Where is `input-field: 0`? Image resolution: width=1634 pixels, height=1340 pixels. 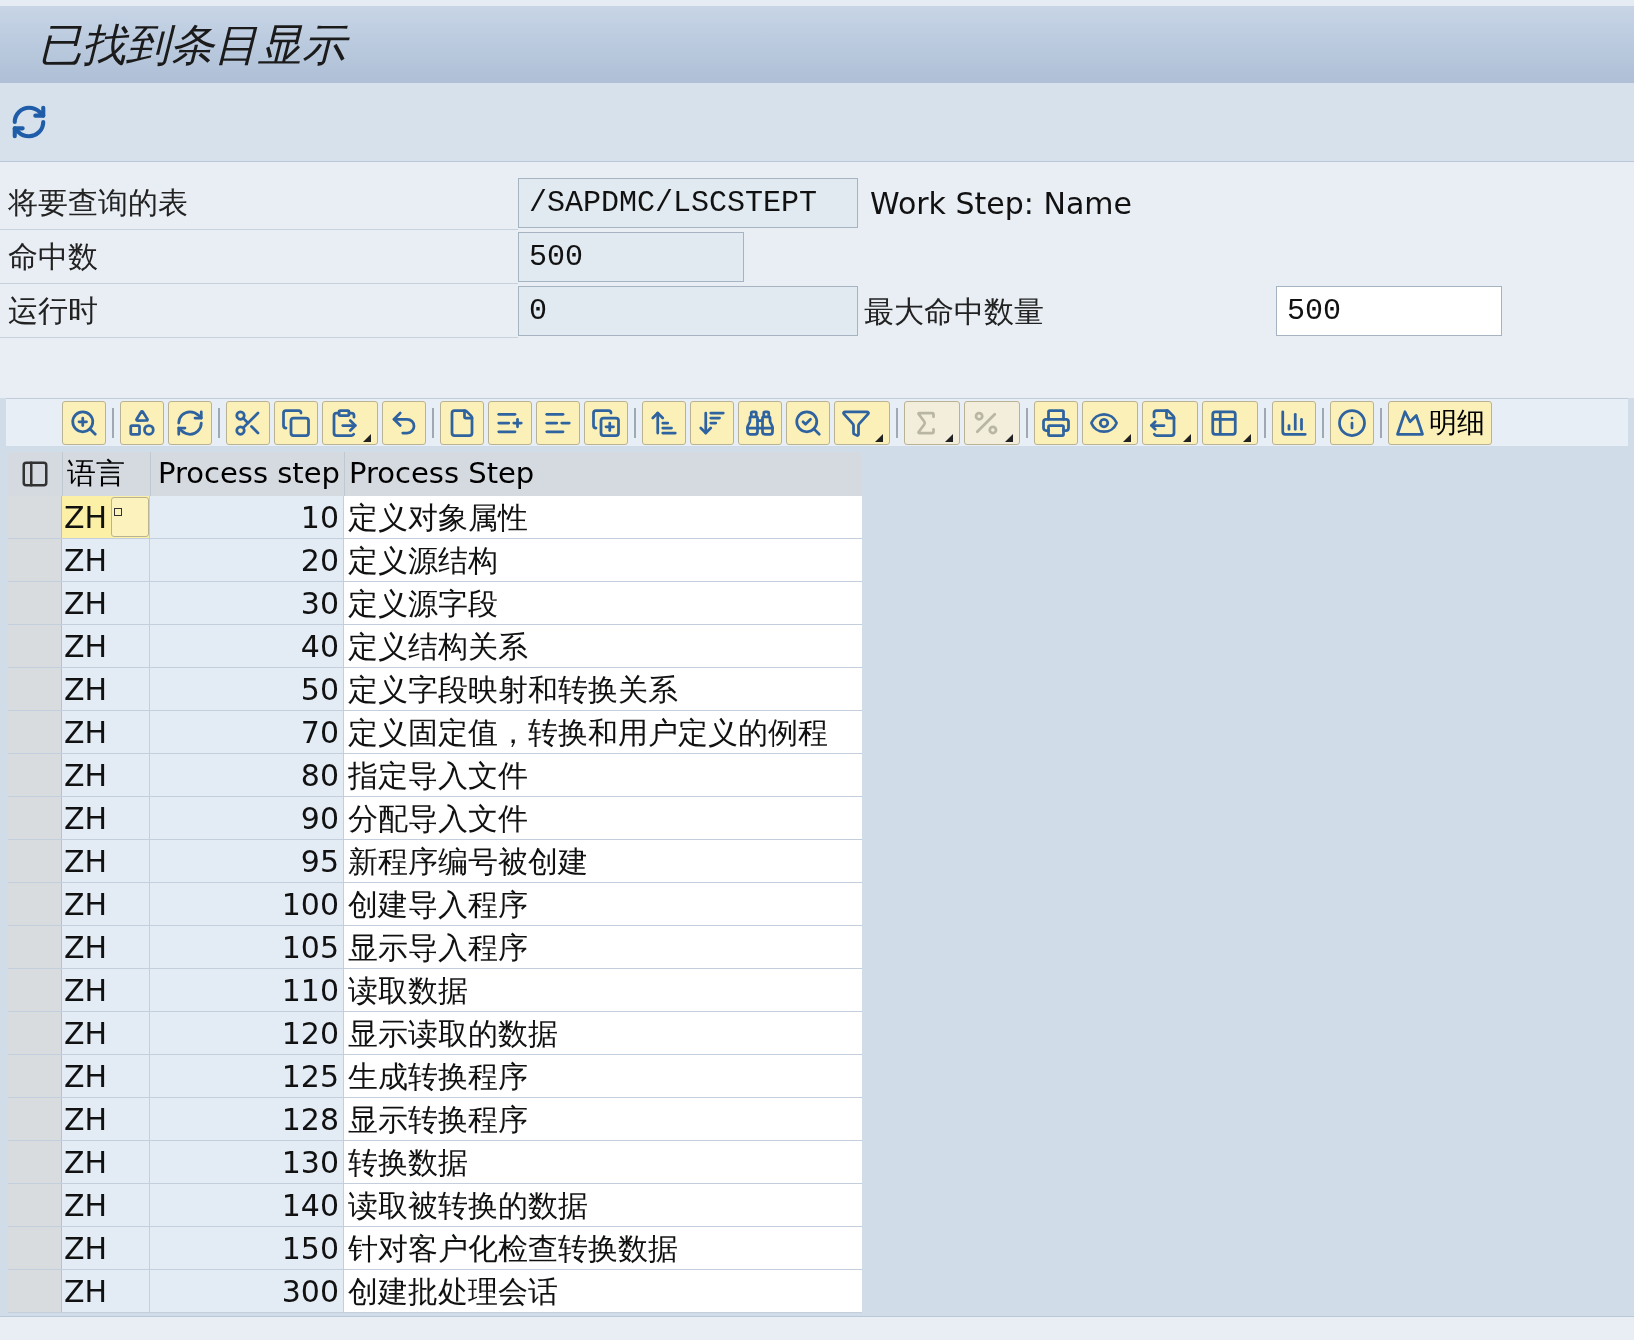
input-field: 0 is located at coordinates (688, 311).